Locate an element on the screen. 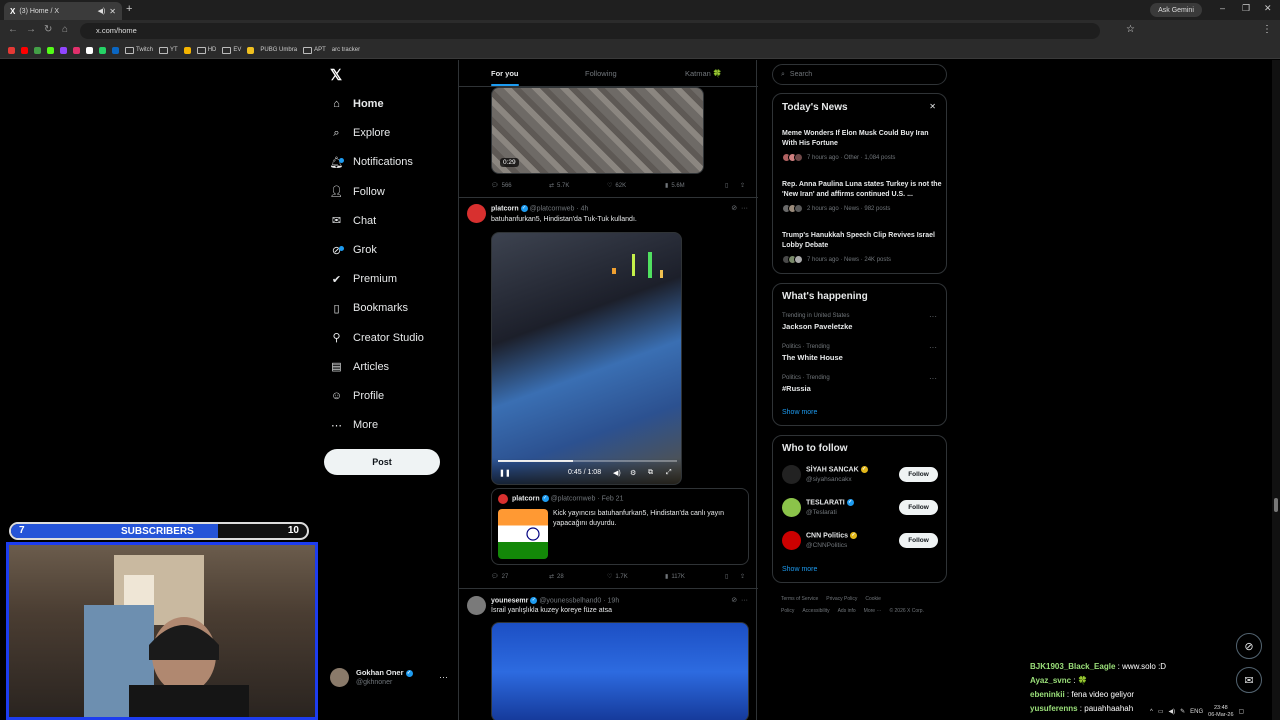 The height and width of the screenshot is (720, 1280). tweet-handle: @younessbelhand0 is located at coordinates (570, 600).